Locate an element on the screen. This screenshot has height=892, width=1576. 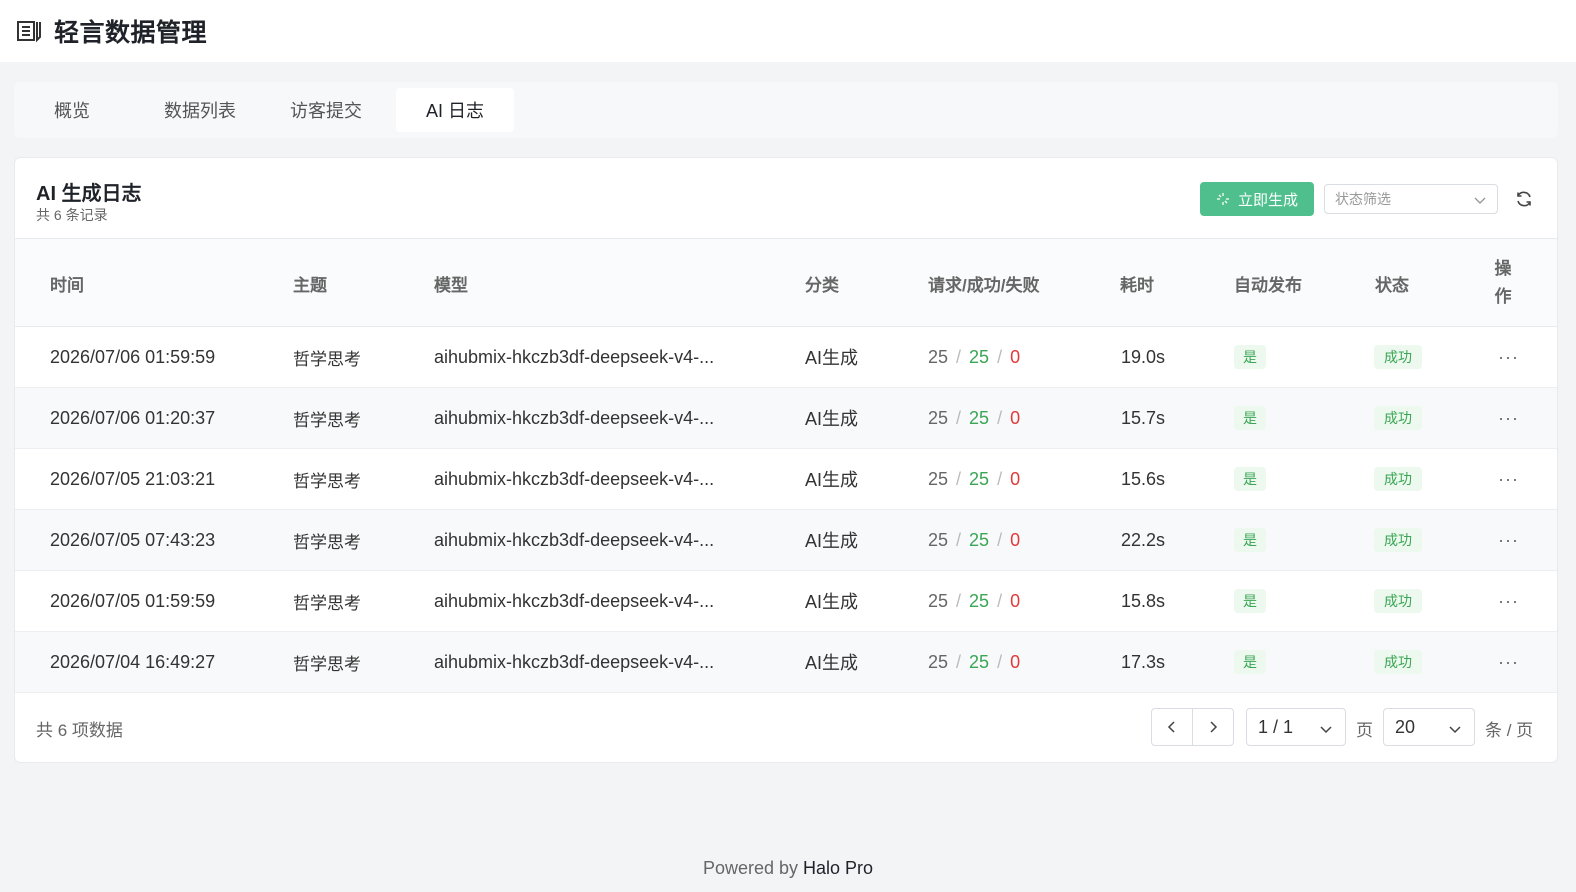
table-header: 时间 主题 模型 分类 请求/成功/失败 耗时 自动发布 状态 操 作 is located at coordinates (786, 283).